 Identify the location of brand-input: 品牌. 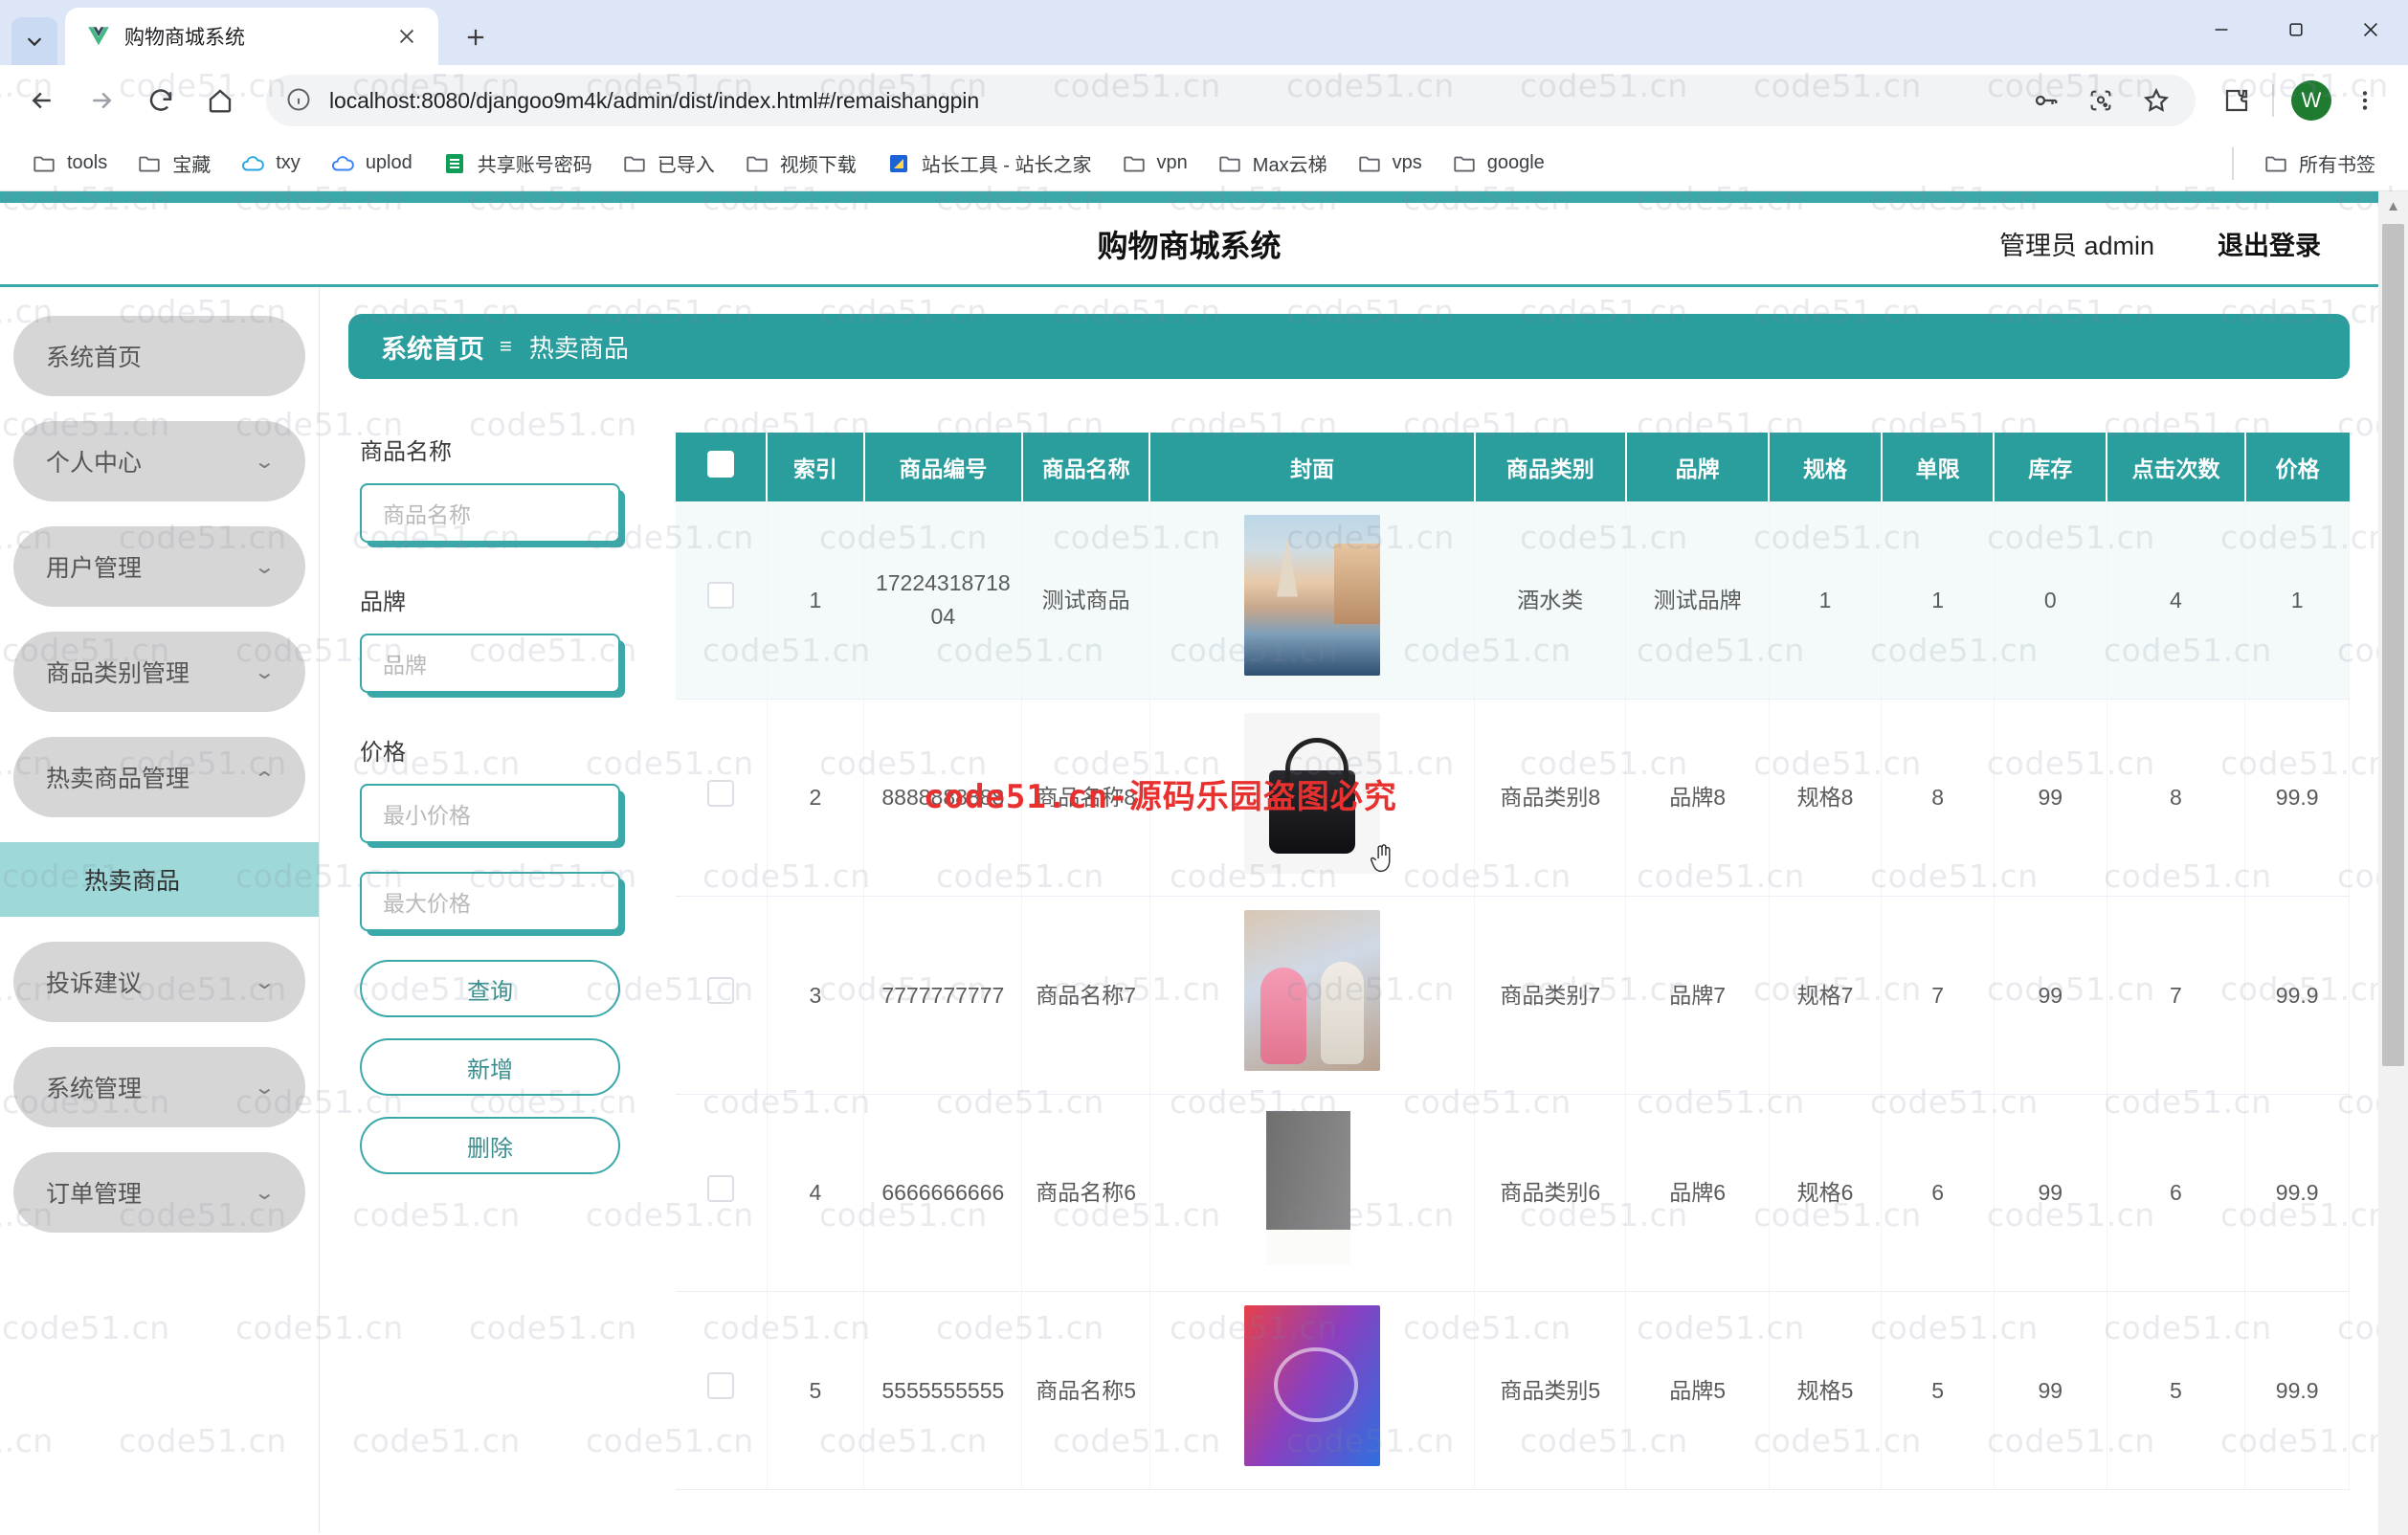
(490, 663).